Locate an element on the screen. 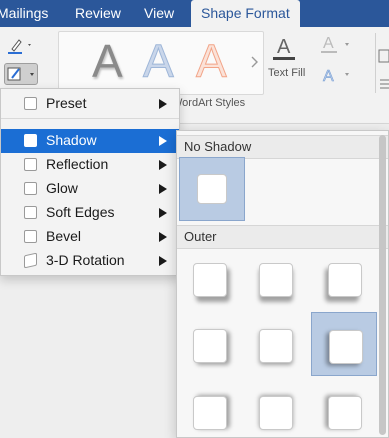 This screenshot has height=438, width=389. text-effects-icon: A is located at coordinates (336, 76).